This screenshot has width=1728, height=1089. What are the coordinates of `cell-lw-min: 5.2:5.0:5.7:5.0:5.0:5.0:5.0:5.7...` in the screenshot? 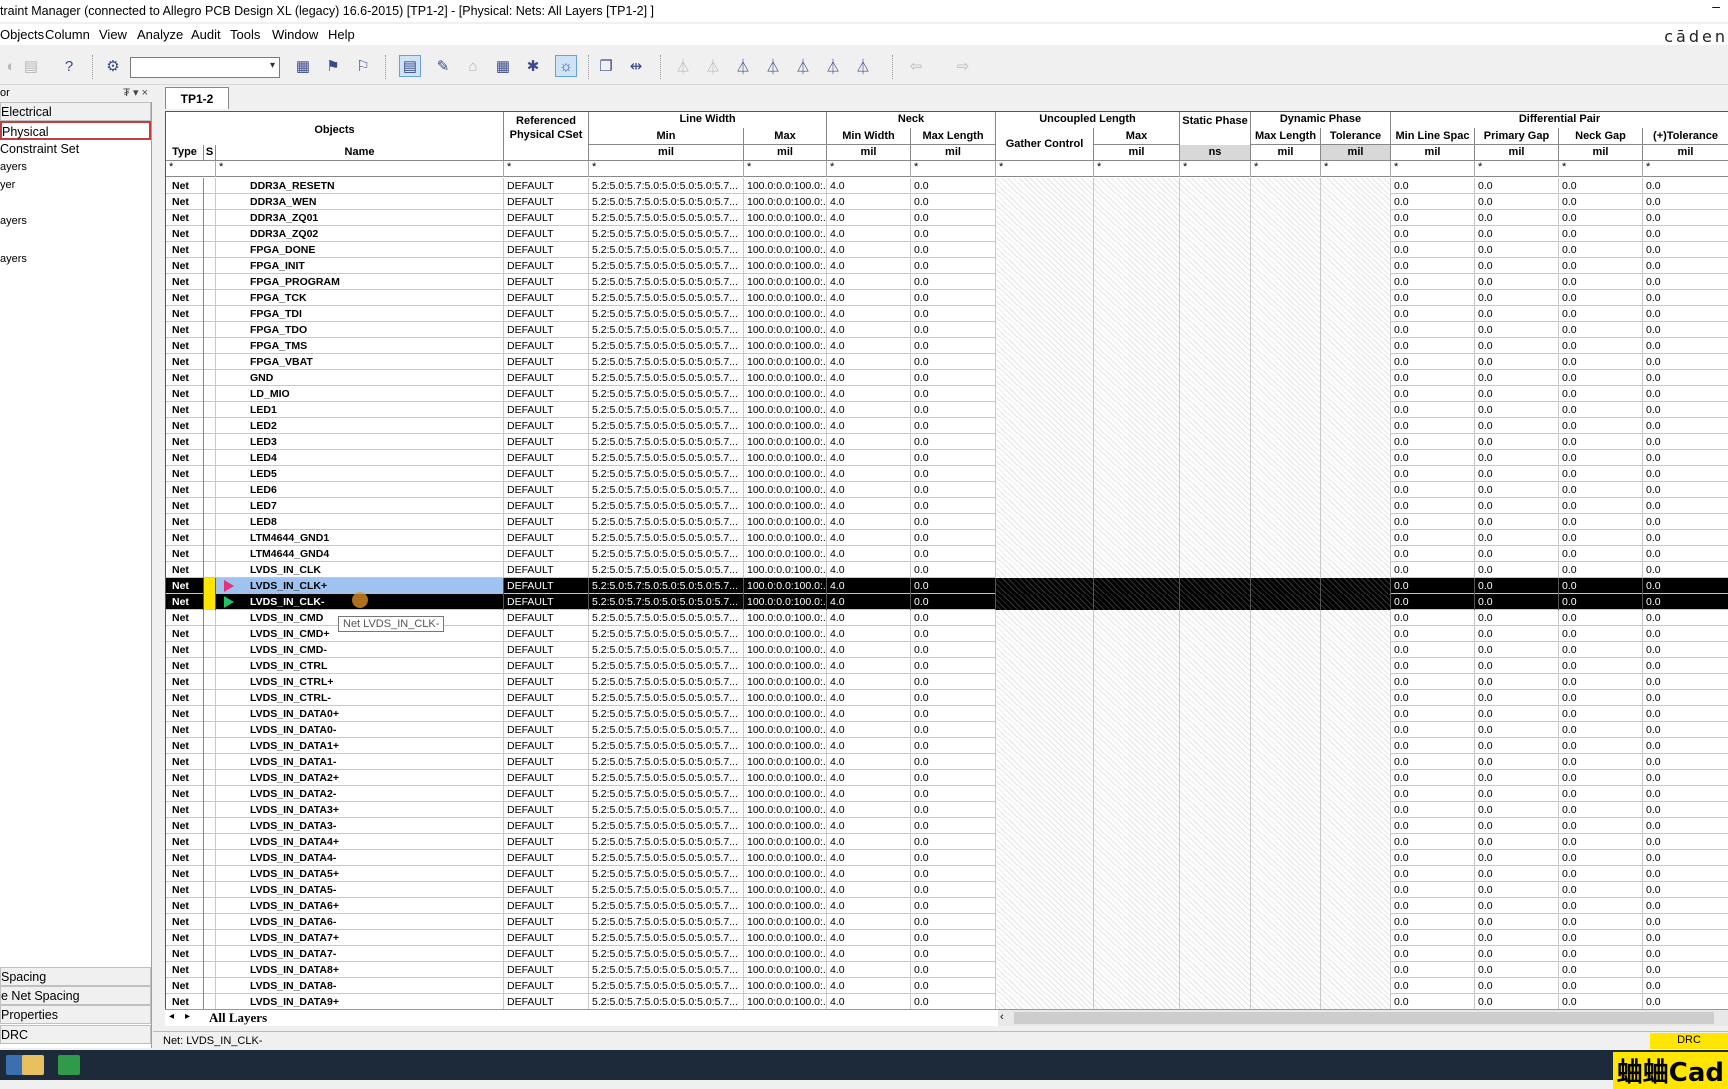 It's located at (666, 394).